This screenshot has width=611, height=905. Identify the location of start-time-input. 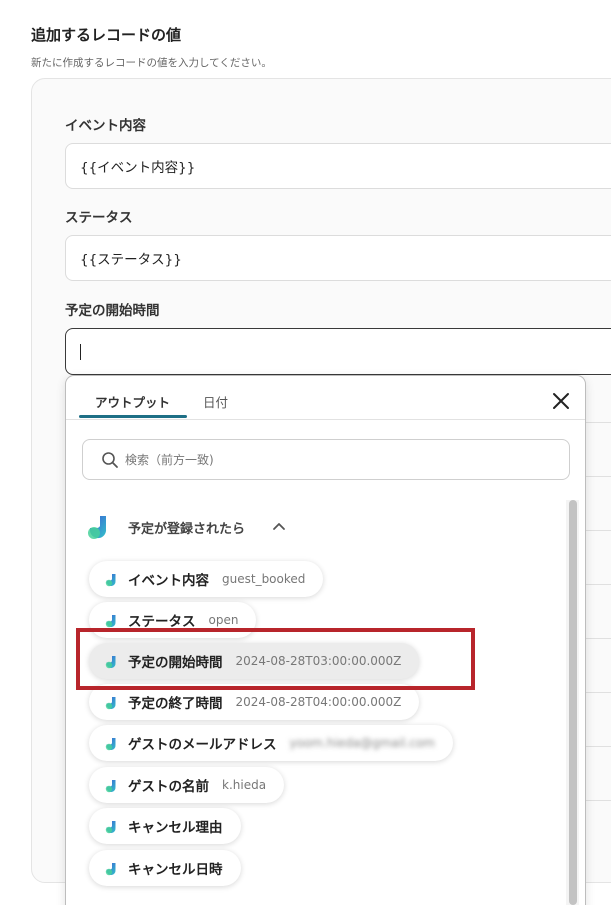
(338, 351).